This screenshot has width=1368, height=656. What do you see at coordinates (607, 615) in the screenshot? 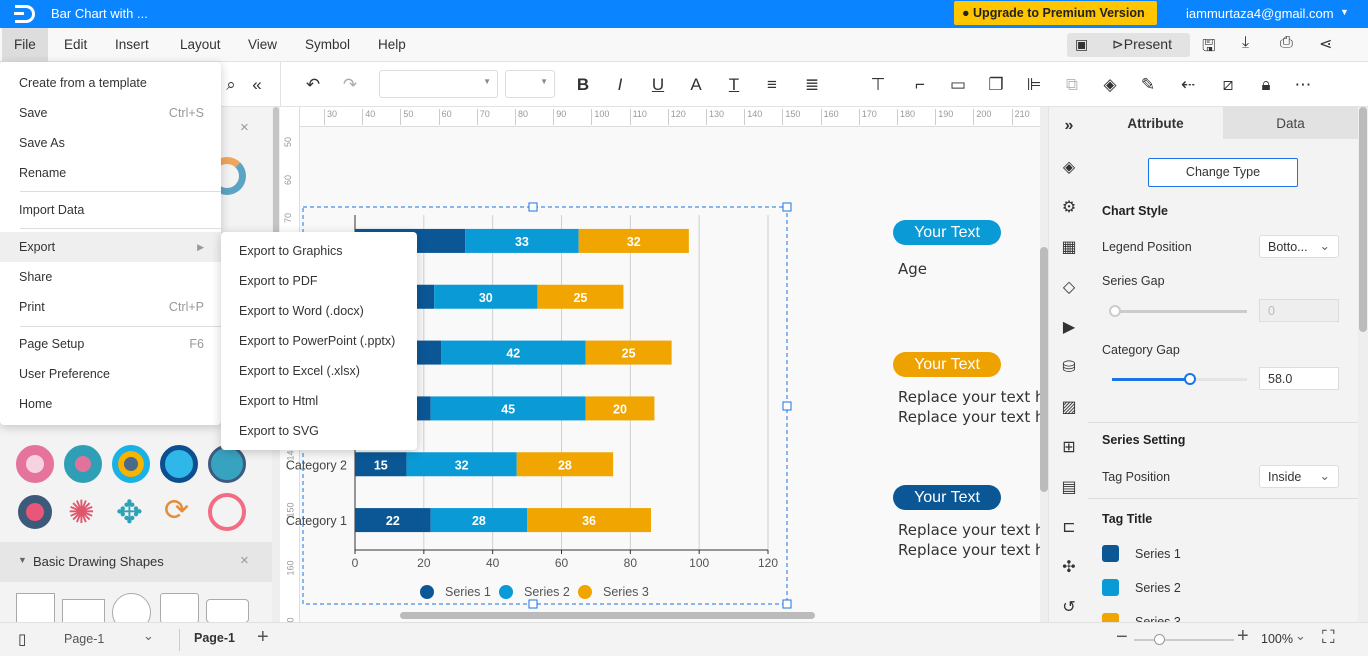
I see `canvas-hscrollbar` at bounding box center [607, 615].